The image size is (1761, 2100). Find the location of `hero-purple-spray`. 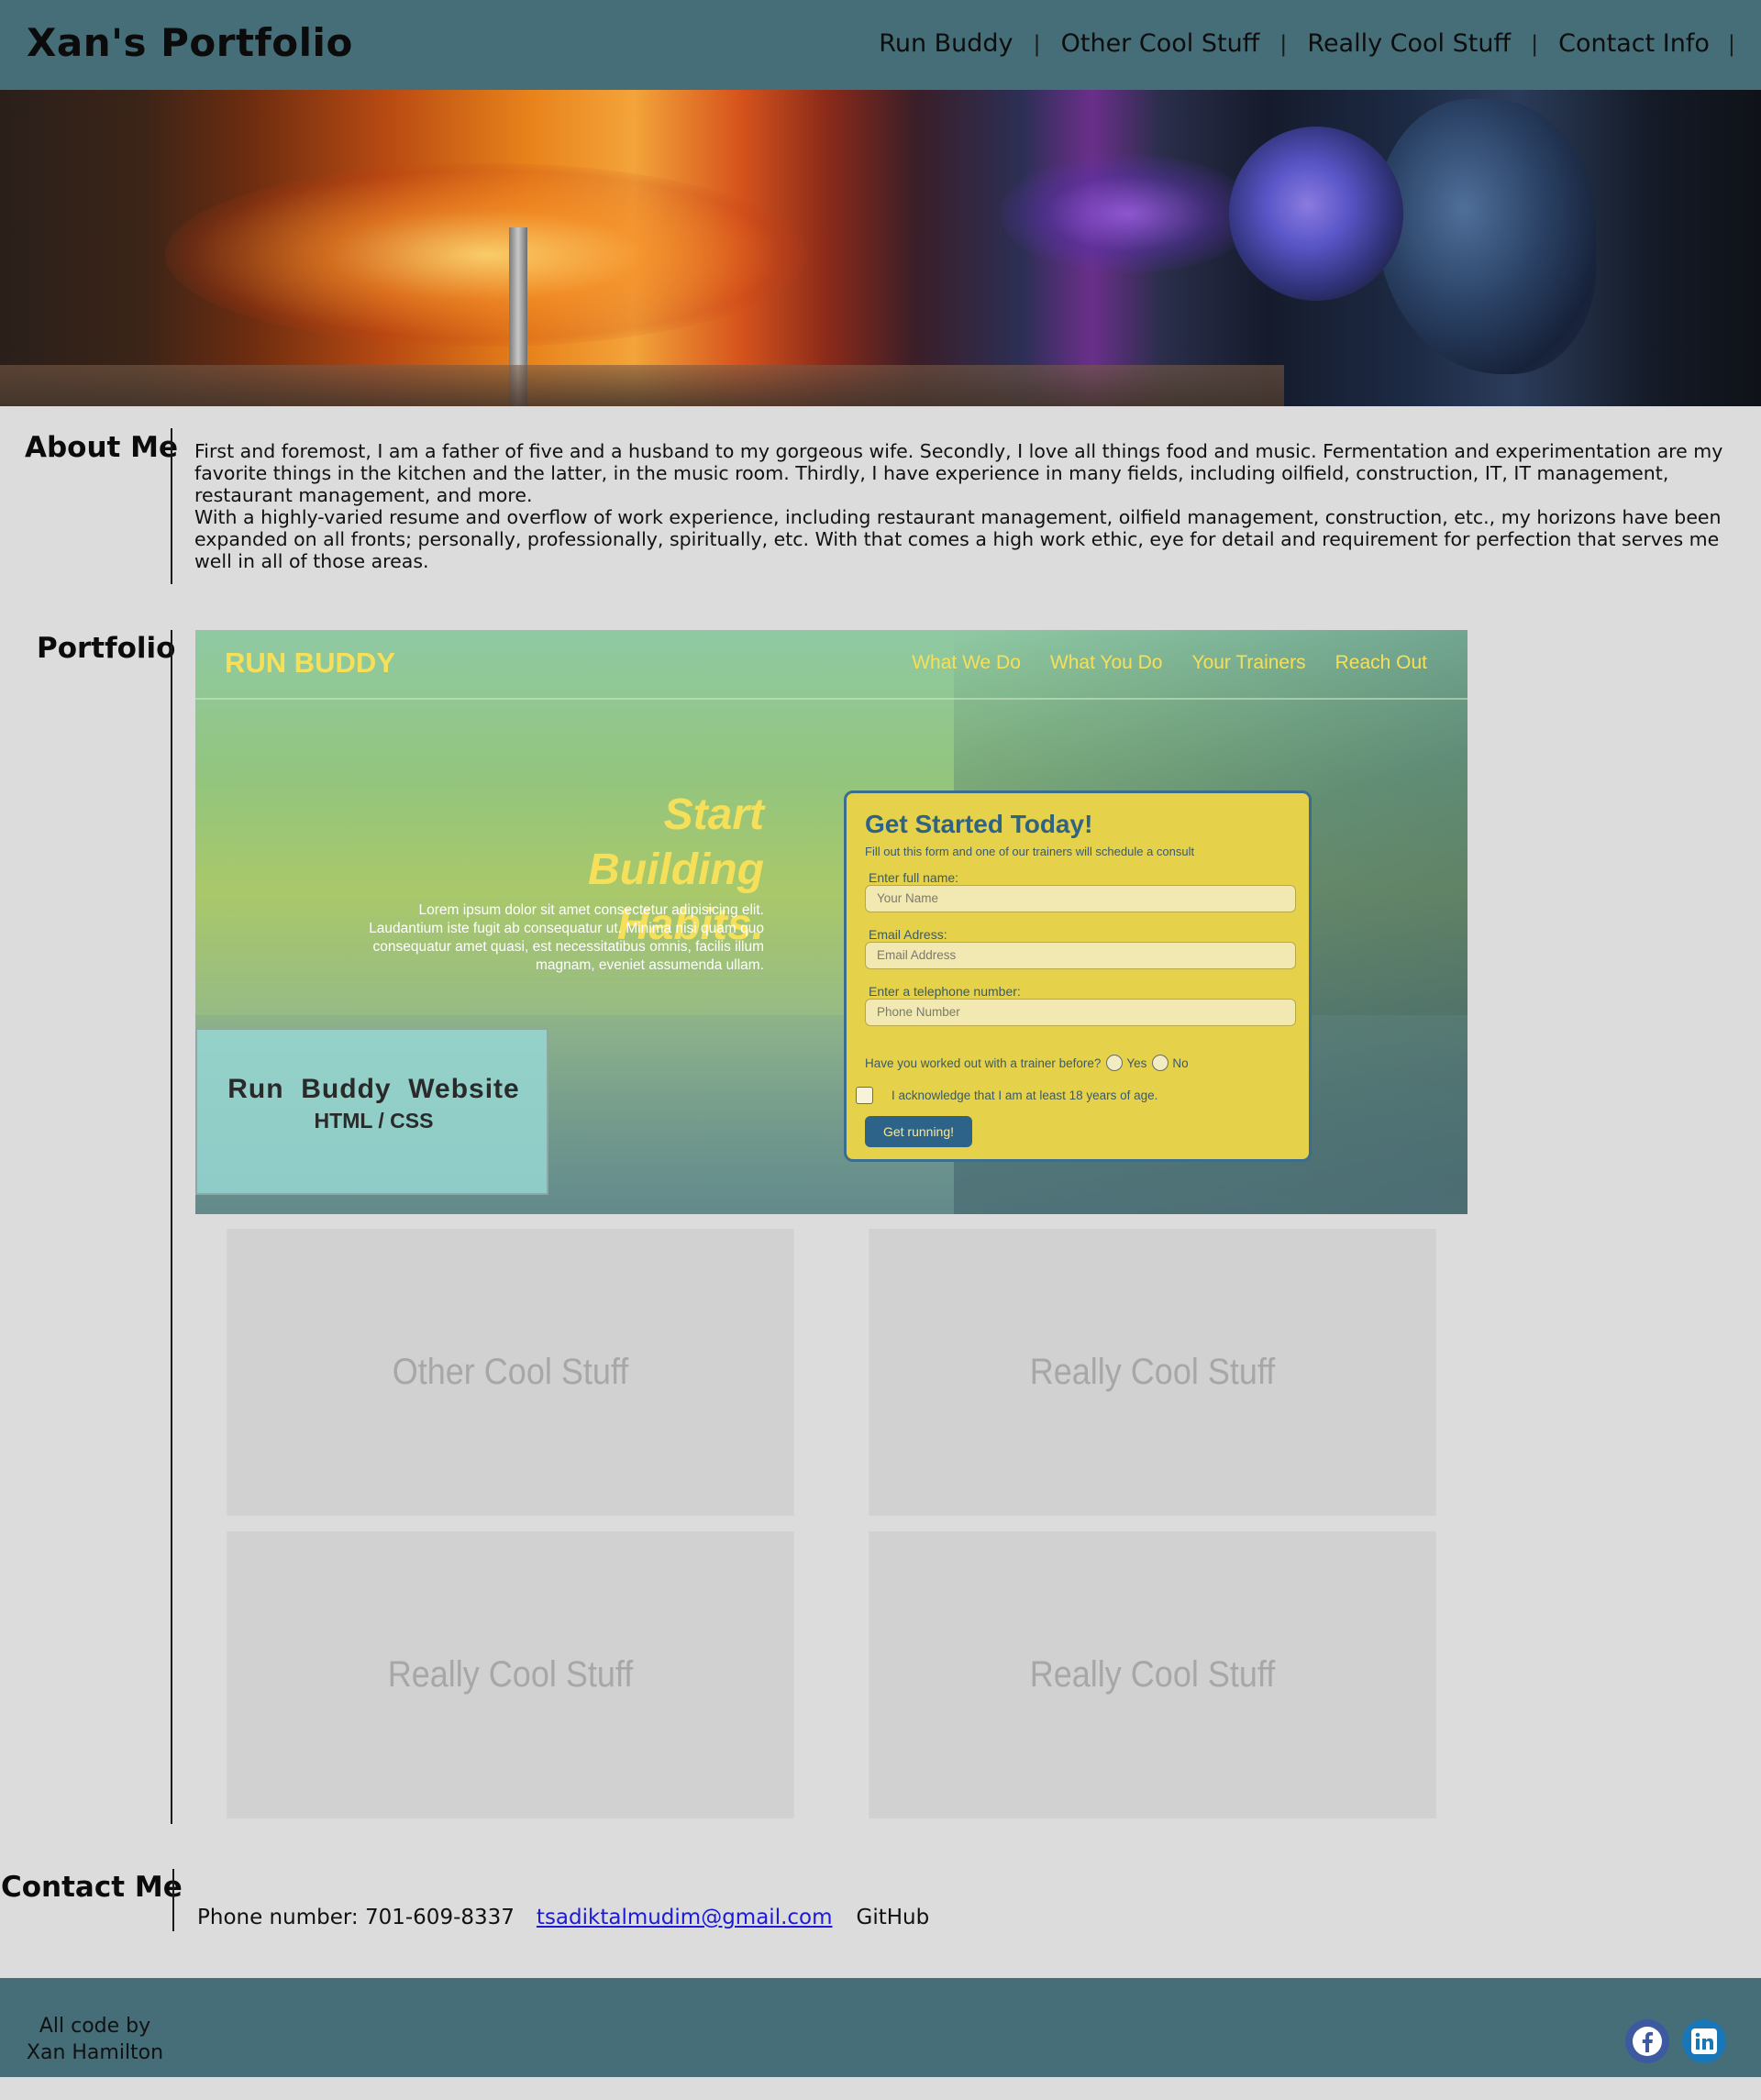

hero-purple-spray is located at coordinates (1128, 213).